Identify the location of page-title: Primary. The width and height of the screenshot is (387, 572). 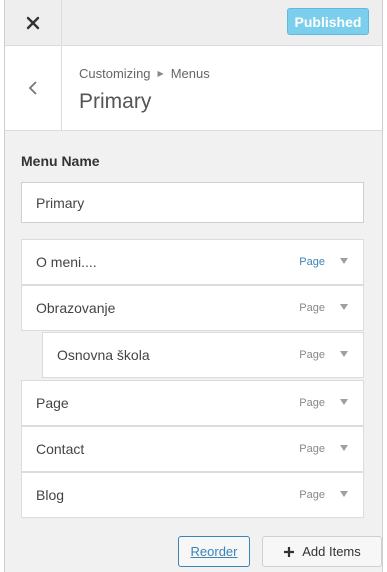
(115, 101).